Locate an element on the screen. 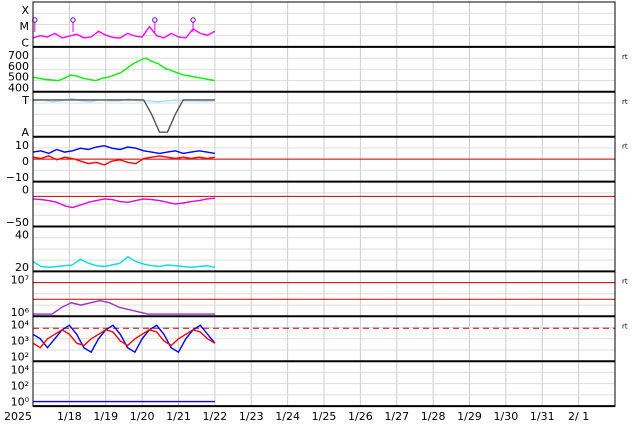  x-tick-label: 1/21 is located at coordinates (178, 416).